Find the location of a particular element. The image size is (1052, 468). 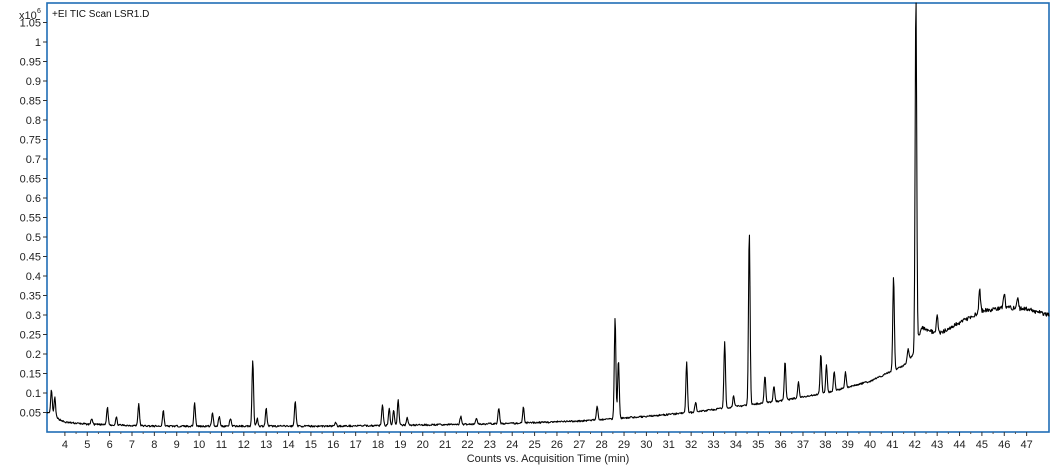

y-tick-label: 0.1 is located at coordinates (33, 394).